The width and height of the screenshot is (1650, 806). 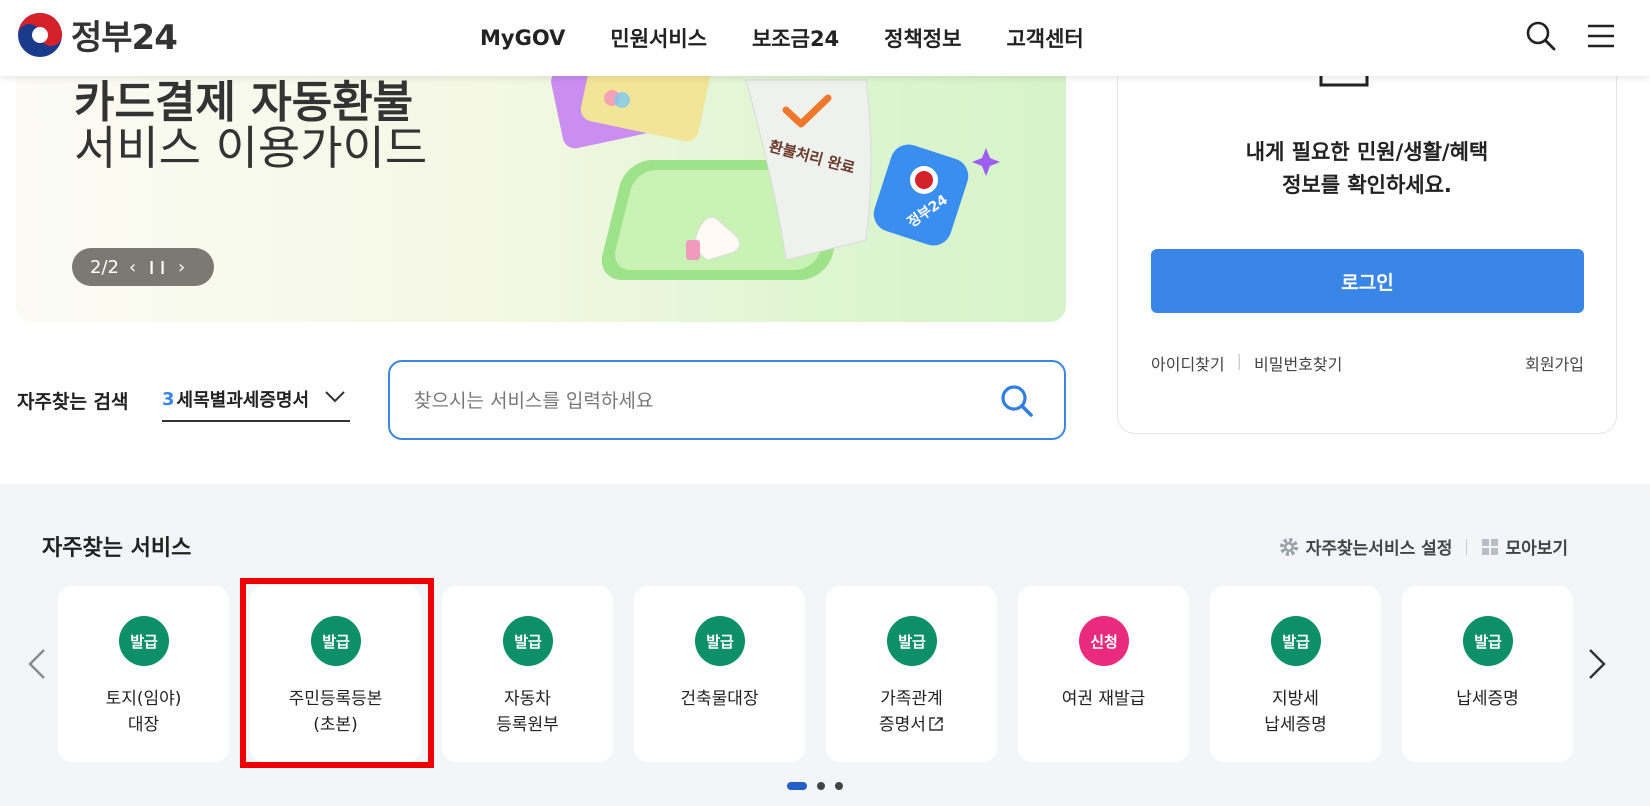 I want to click on nav-item-customer-center: 고객센터, so click(x=1044, y=38).